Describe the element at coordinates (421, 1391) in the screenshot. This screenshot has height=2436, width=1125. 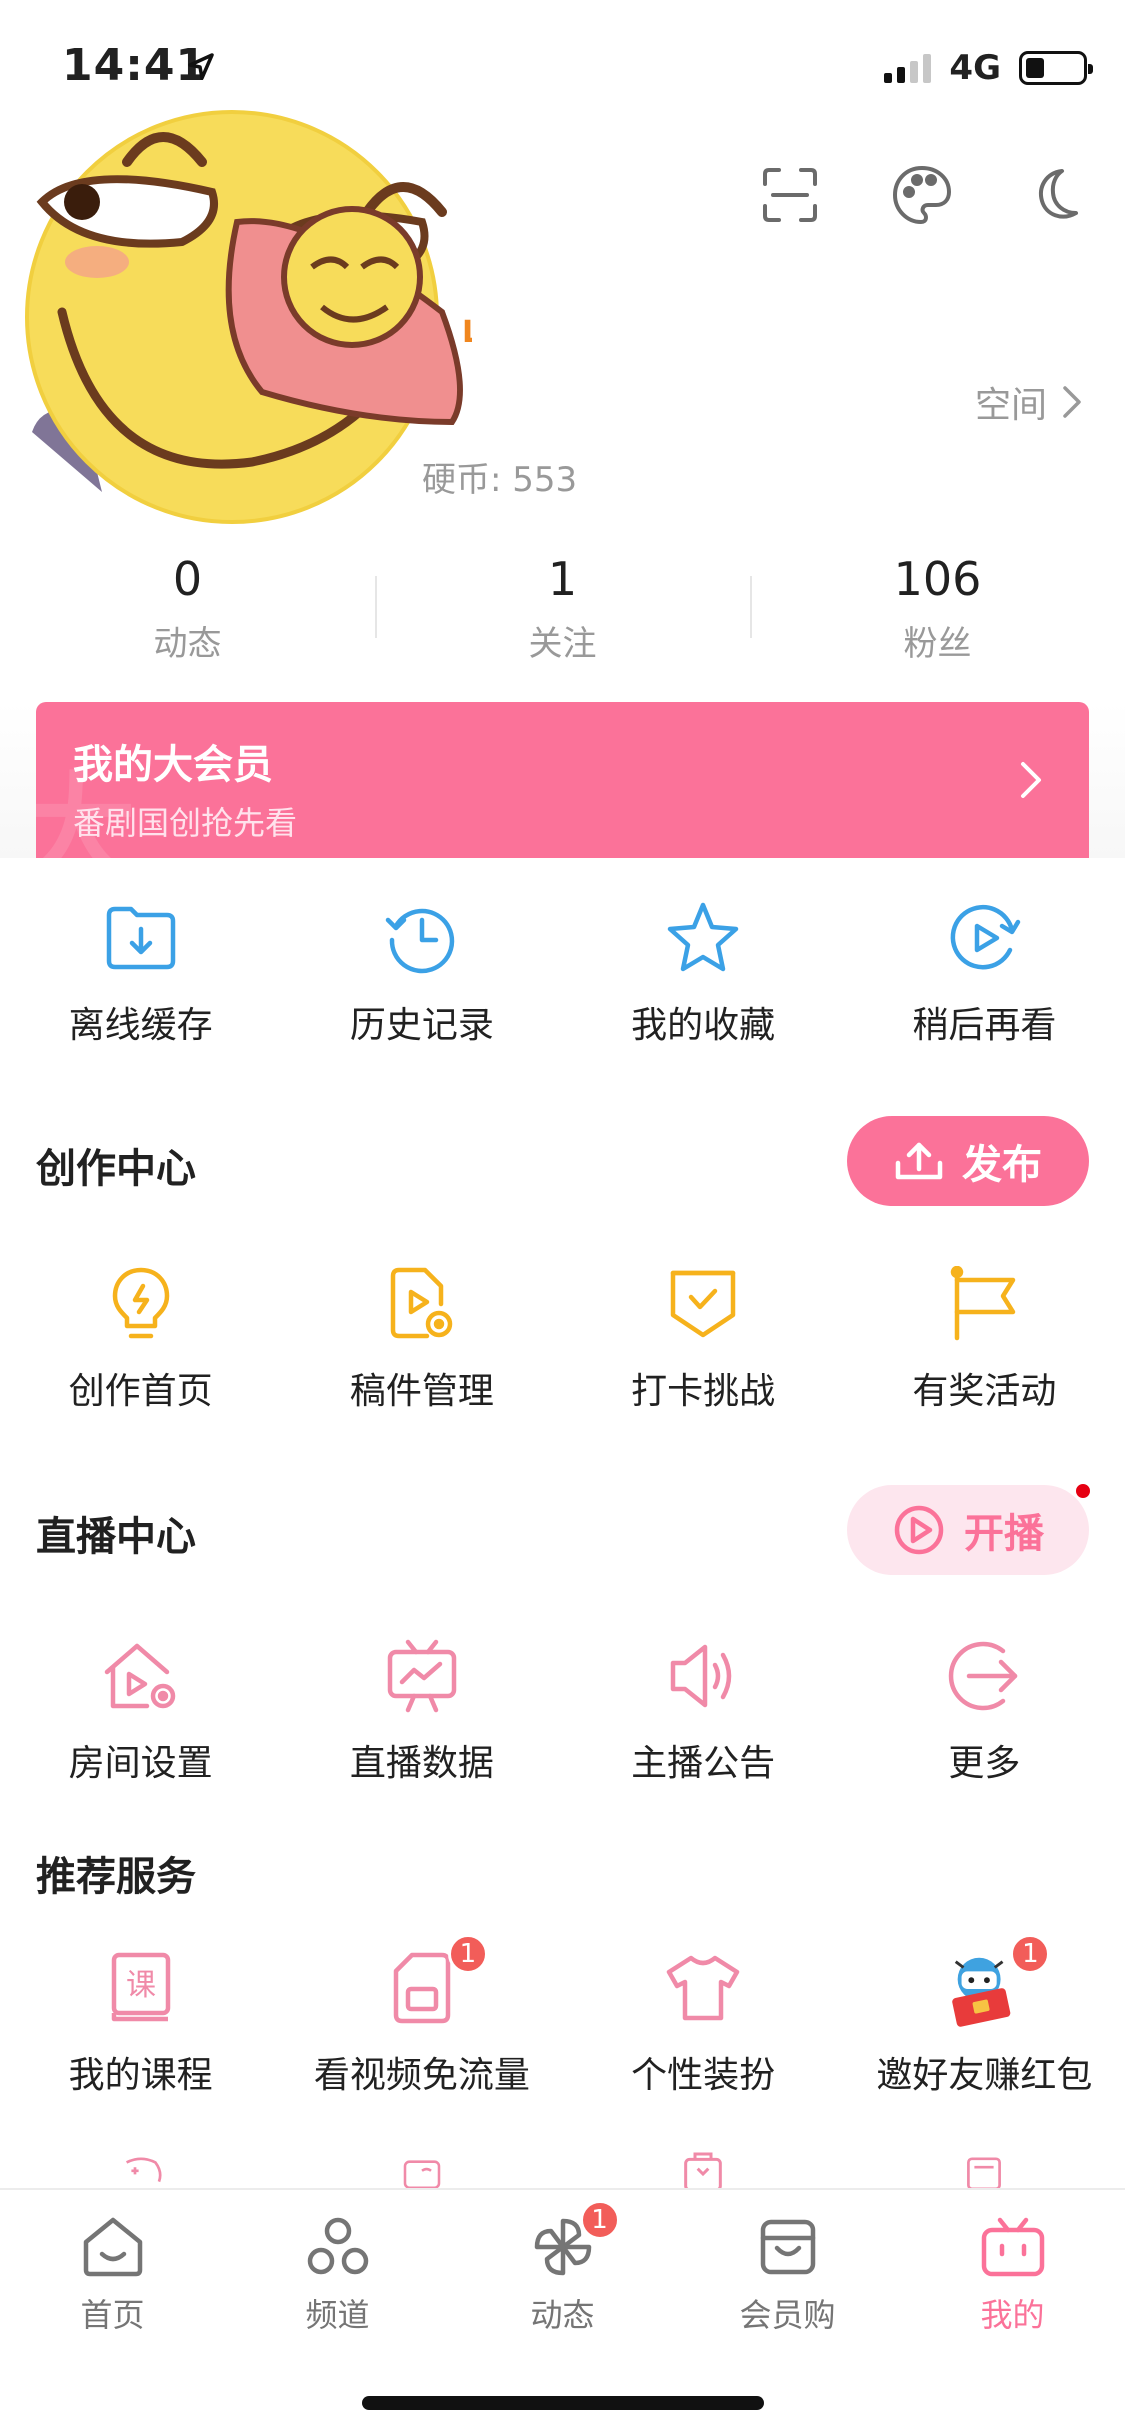
I see `creation-label: 稿件管理` at that location.